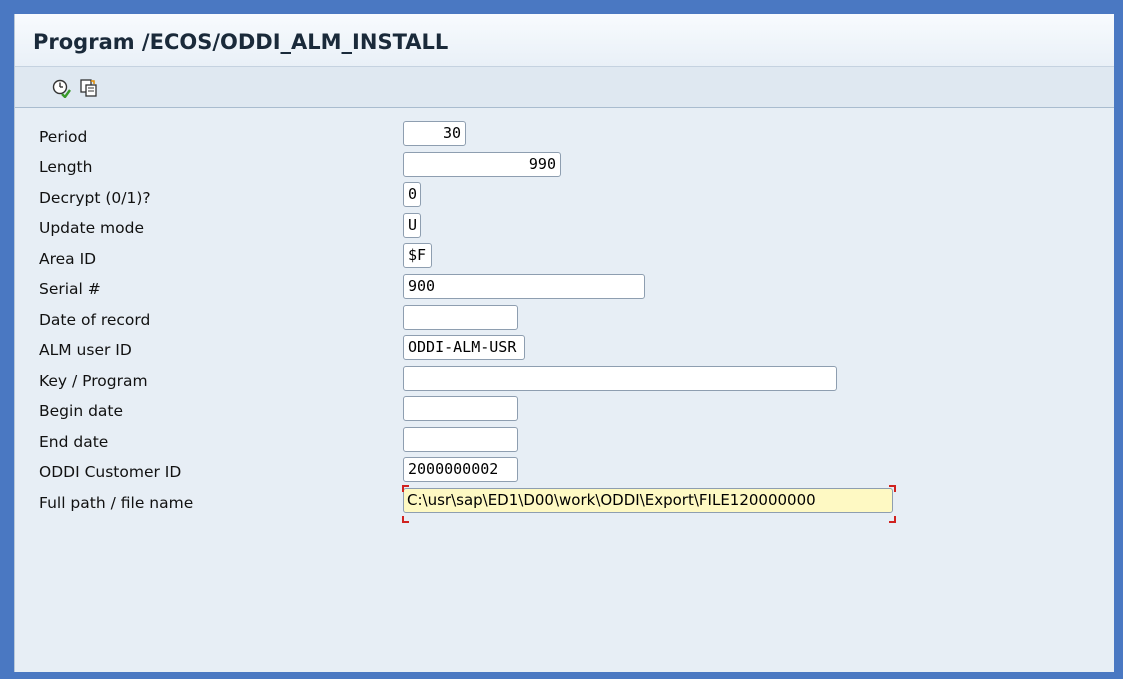  I want to click on update-mode-label: Update mode, so click(92, 228).